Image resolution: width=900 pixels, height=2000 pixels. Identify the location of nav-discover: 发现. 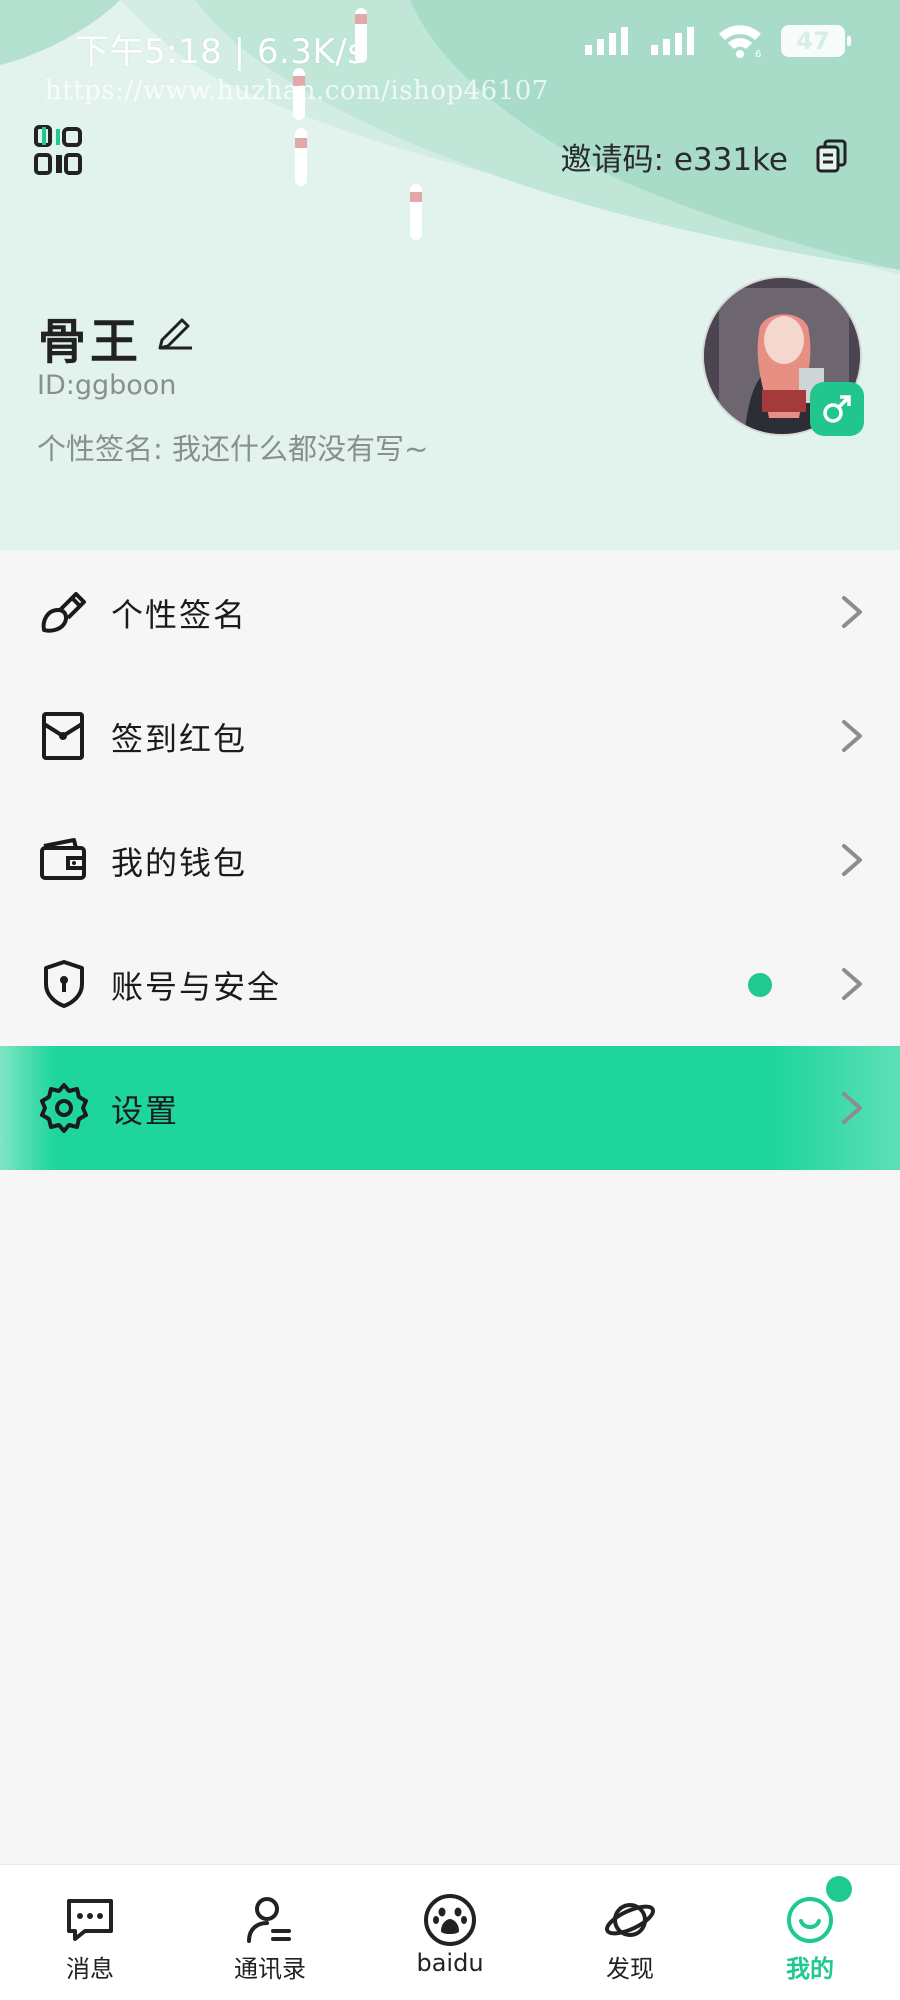
(630, 1932).